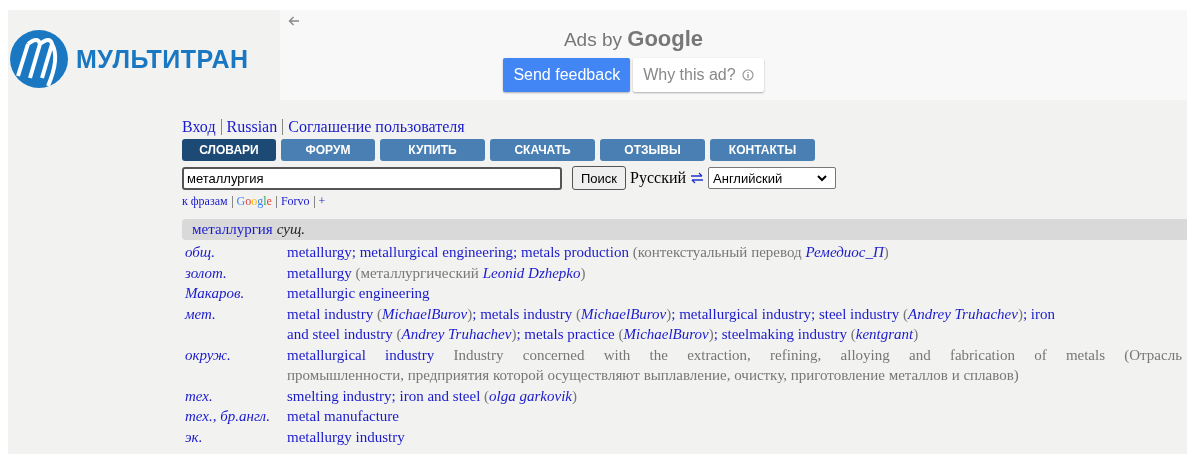  Describe the element at coordinates (358, 293) in the screenshot. I see `term-link: metallurgic engineering` at that location.